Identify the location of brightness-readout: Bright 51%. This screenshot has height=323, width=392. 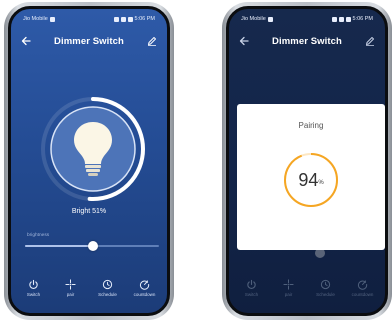
(89, 211).